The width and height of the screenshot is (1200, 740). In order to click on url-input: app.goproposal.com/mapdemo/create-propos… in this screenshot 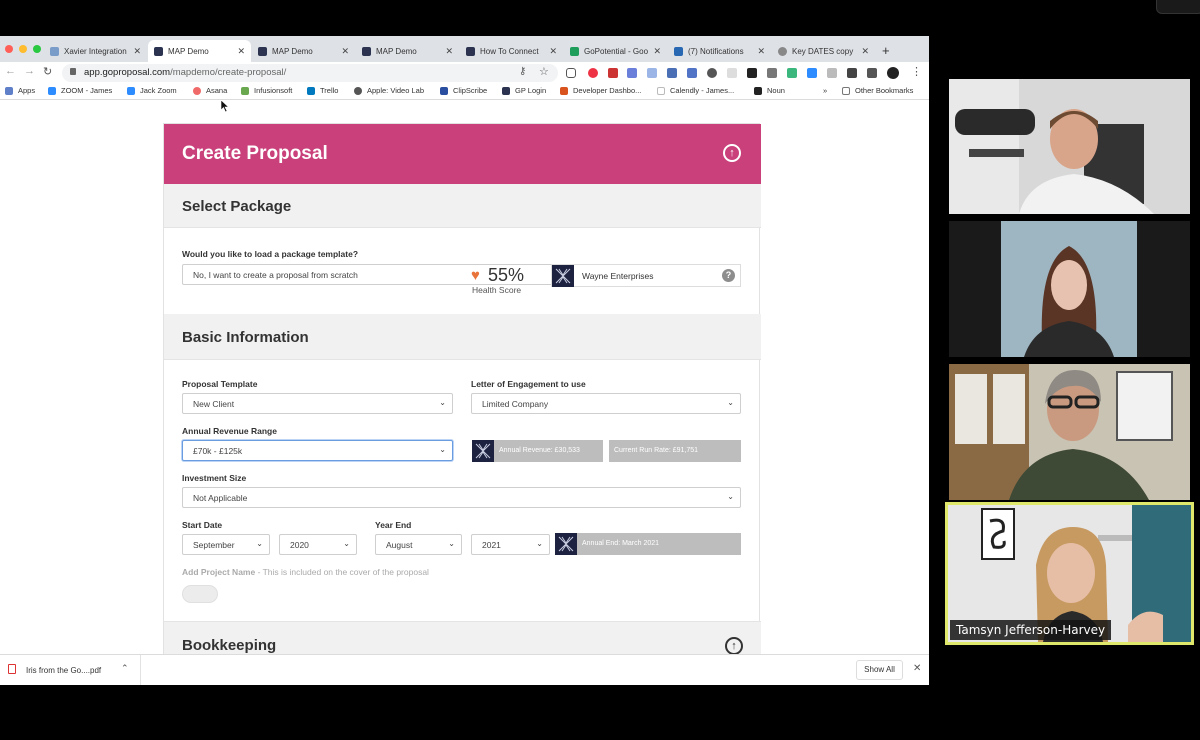, I will do `click(310, 73)`.